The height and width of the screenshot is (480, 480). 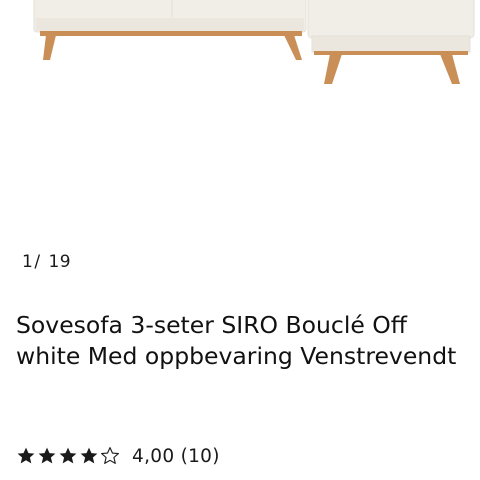 I want to click on sofa-base, so click(x=170, y=25).